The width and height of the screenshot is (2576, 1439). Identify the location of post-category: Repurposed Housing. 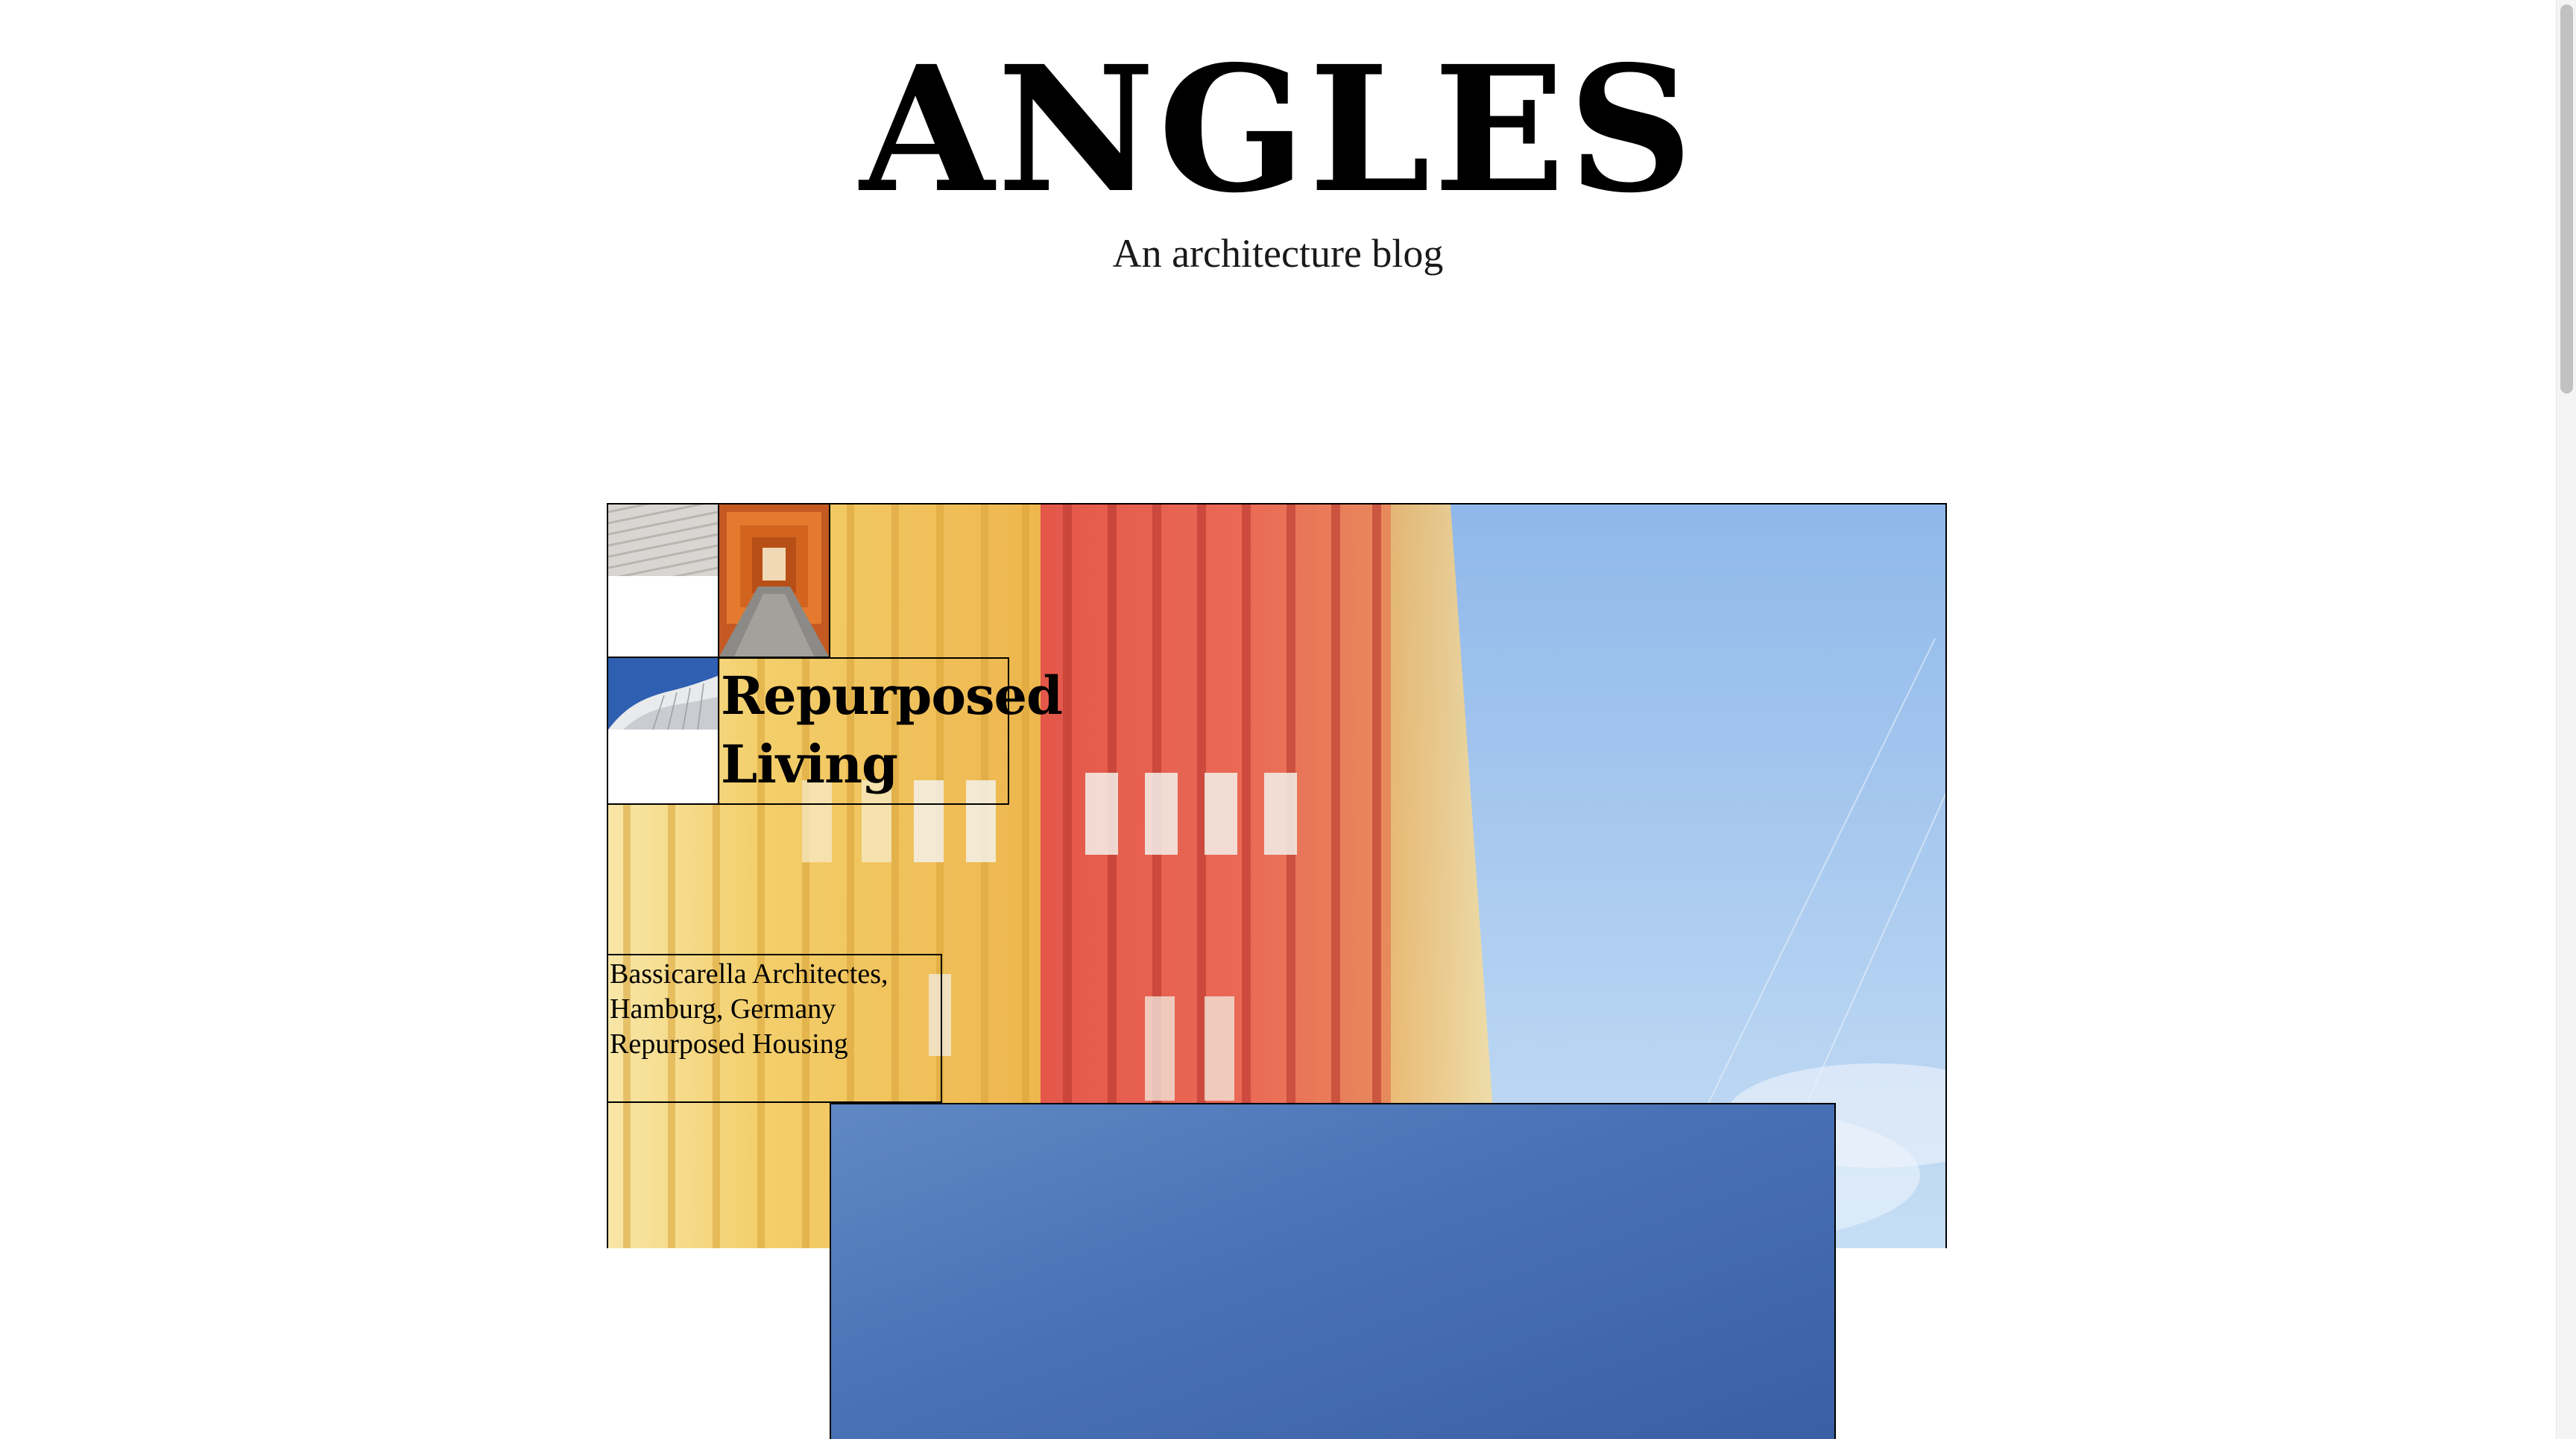
(729, 1044).